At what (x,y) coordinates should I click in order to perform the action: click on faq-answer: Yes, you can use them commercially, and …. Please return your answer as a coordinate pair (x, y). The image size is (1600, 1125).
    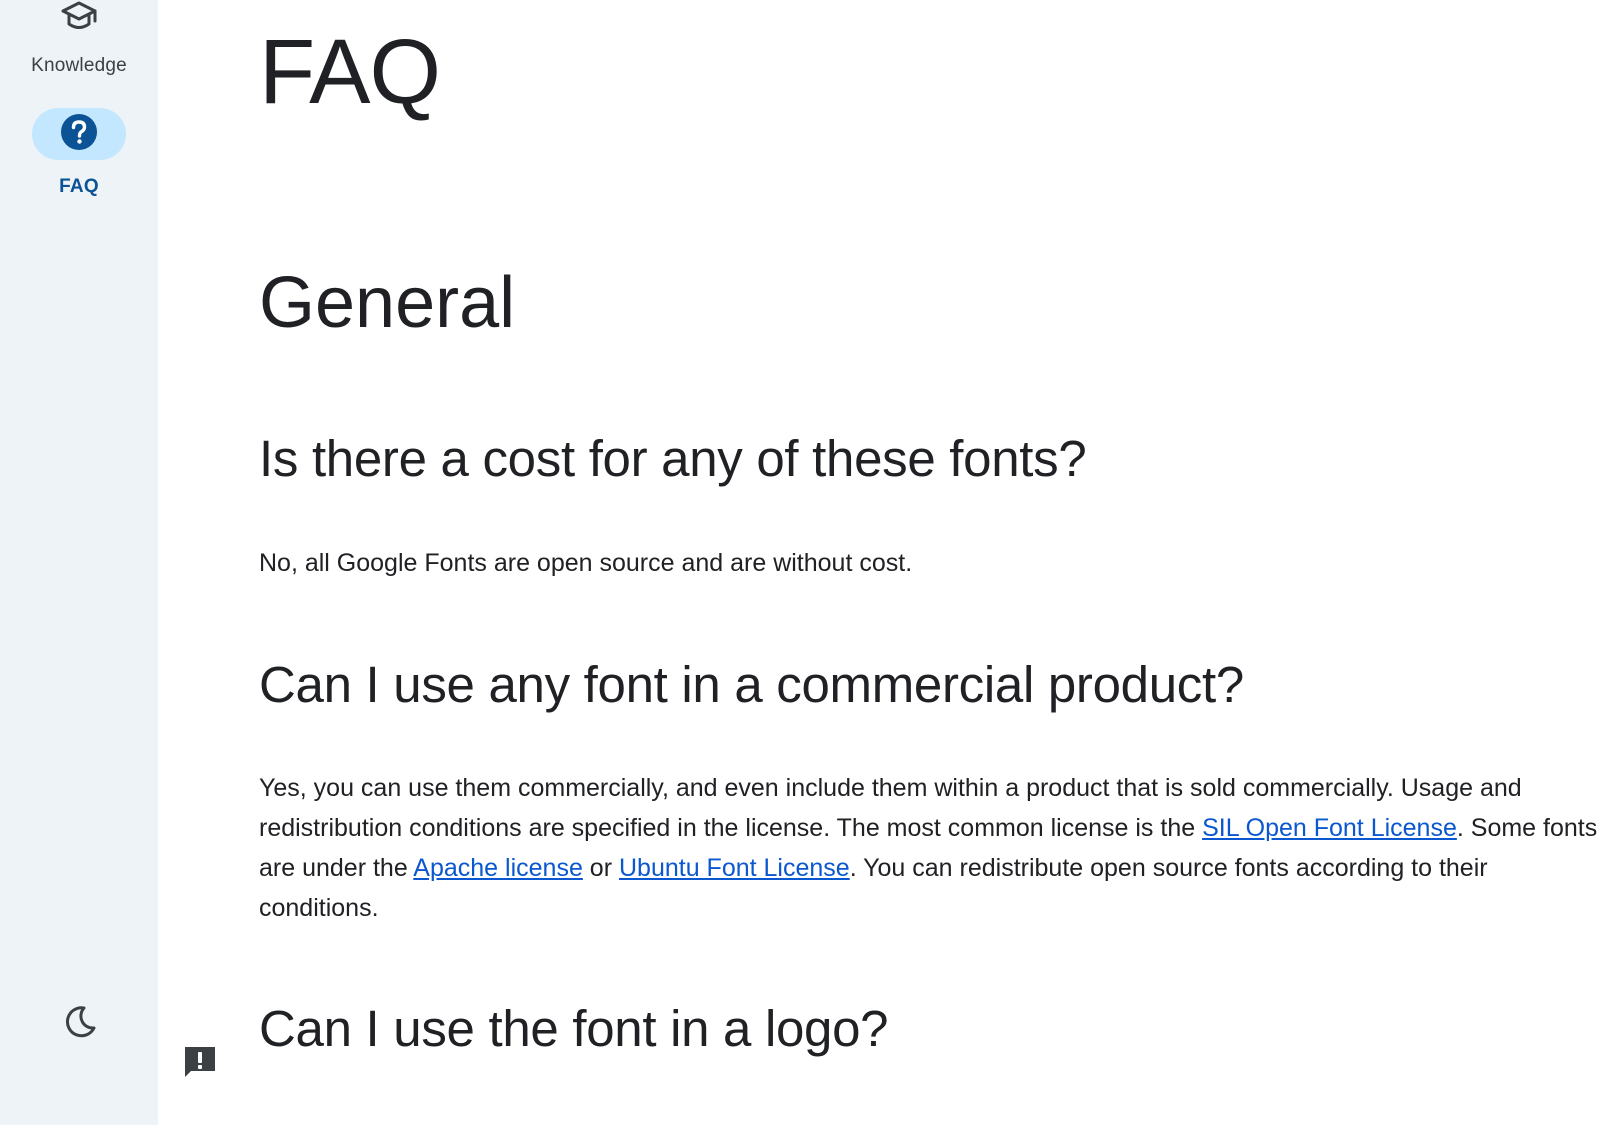
    Looking at the image, I should click on (928, 848).